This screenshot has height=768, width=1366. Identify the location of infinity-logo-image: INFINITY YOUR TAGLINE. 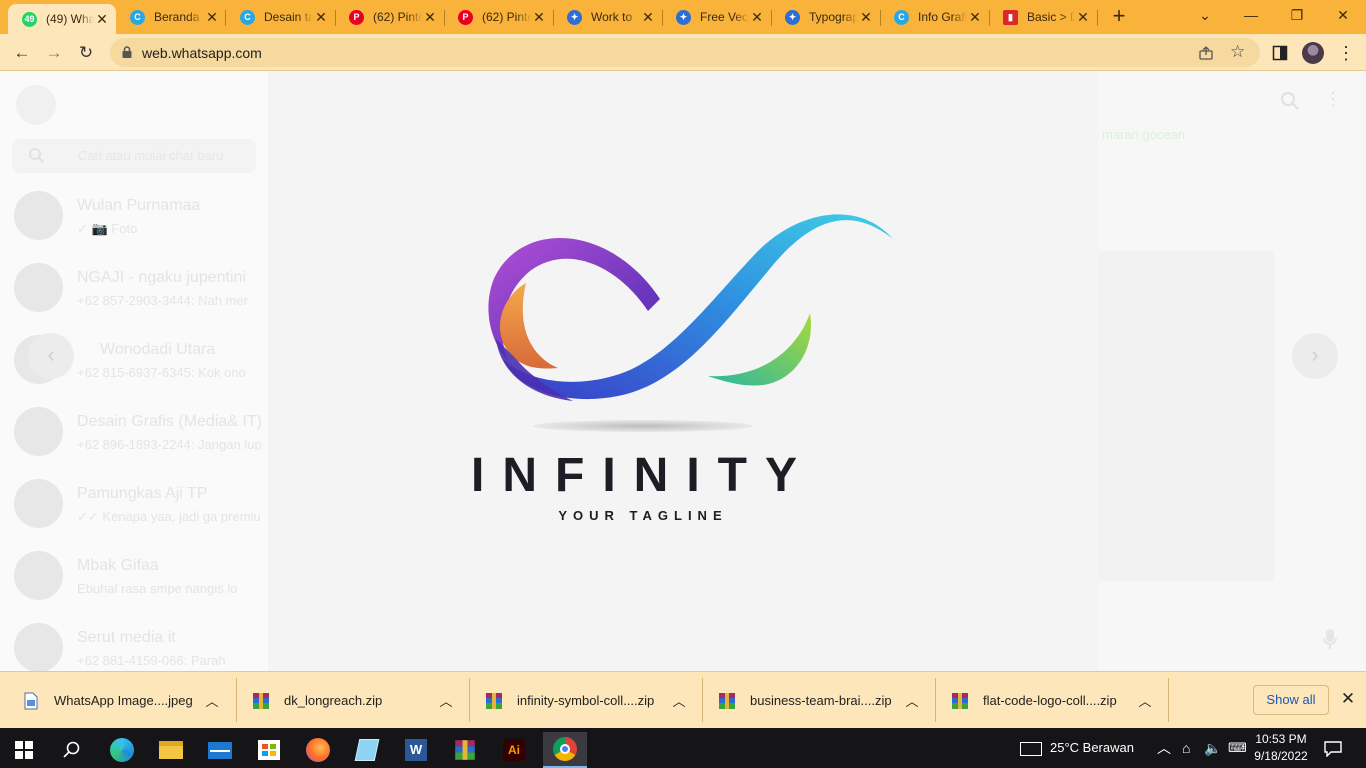
(682, 368).